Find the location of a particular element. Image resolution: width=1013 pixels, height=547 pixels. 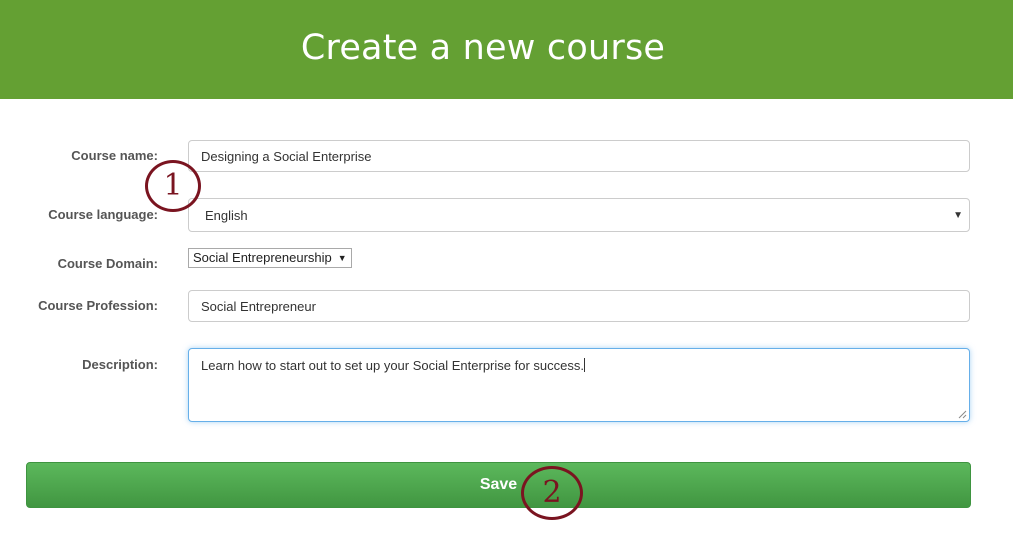

description-label: Description: is located at coordinates (120, 364).